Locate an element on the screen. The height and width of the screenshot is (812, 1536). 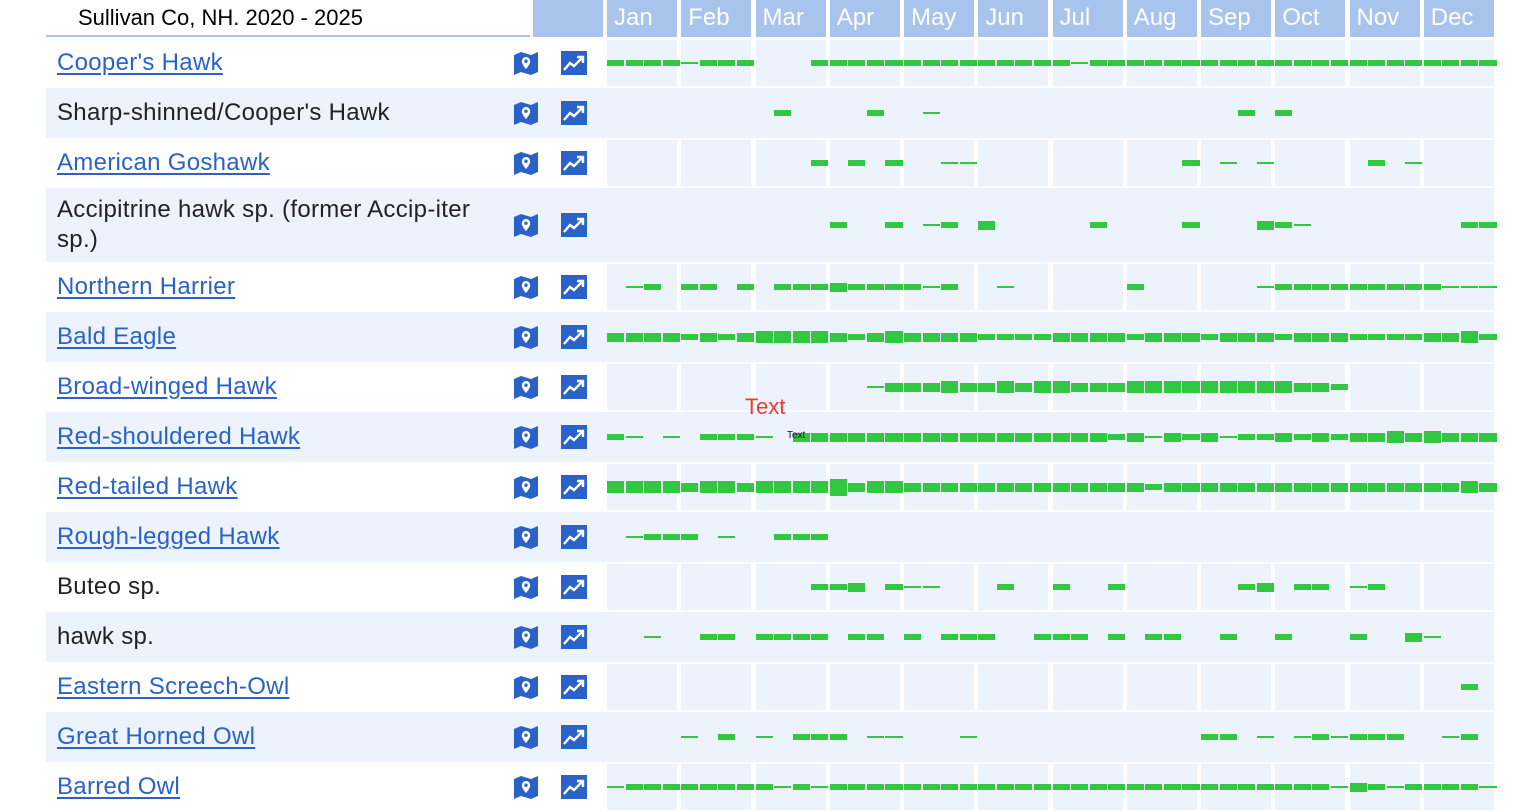
species-link: Great Horned Owl is located at coordinates (272, 737).